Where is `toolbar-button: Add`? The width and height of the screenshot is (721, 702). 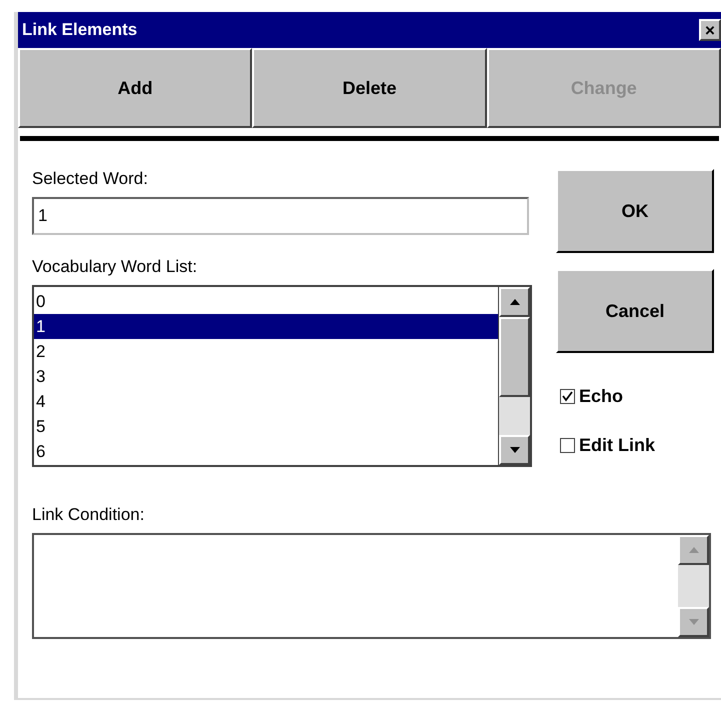 toolbar-button: Add is located at coordinates (135, 88).